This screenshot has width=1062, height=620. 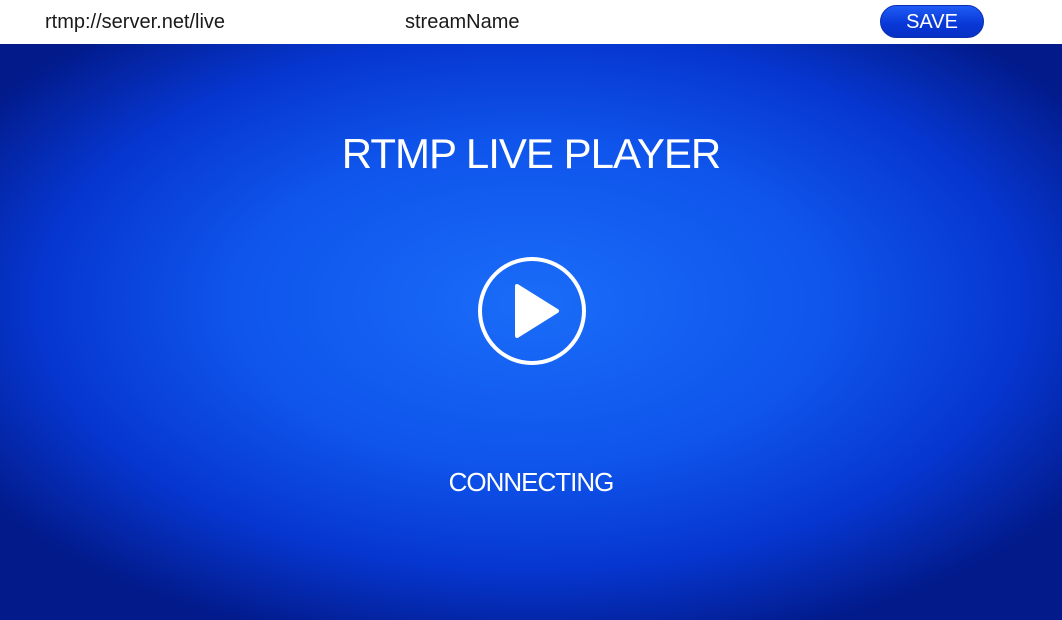 I want to click on play-button, so click(x=532, y=311).